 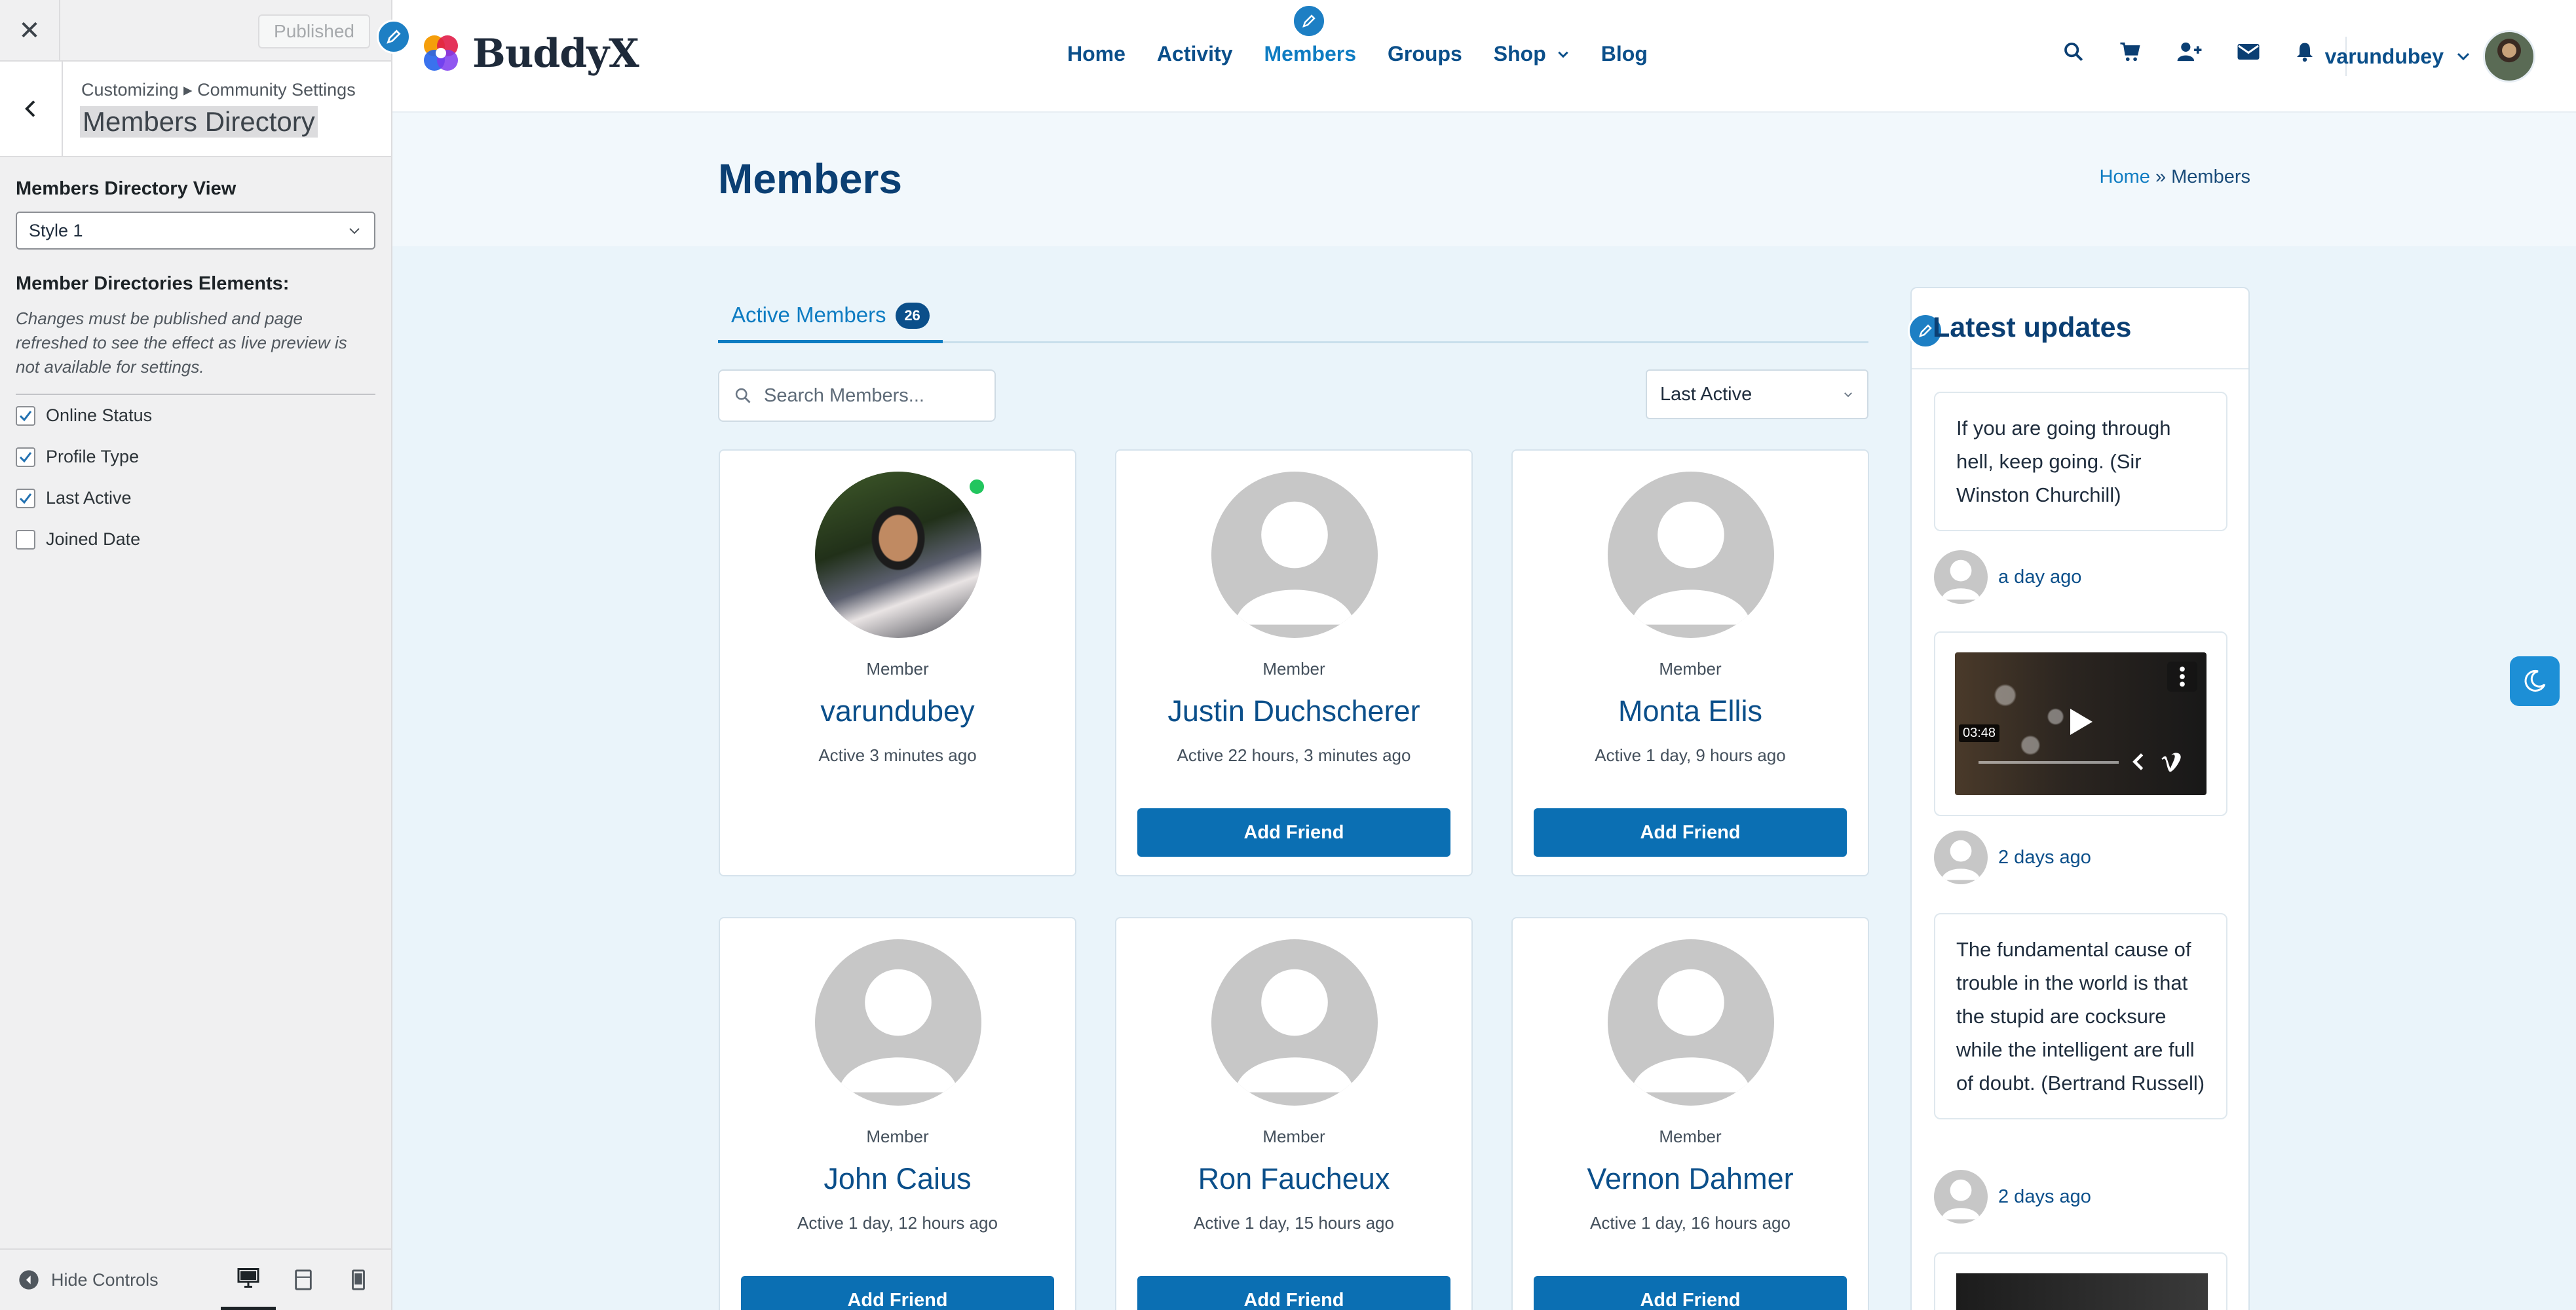 What do you see at coordinates (2040, 578) in the screenshot?
I see `activity-time: a day ago` at bounding box center [2040, 578].